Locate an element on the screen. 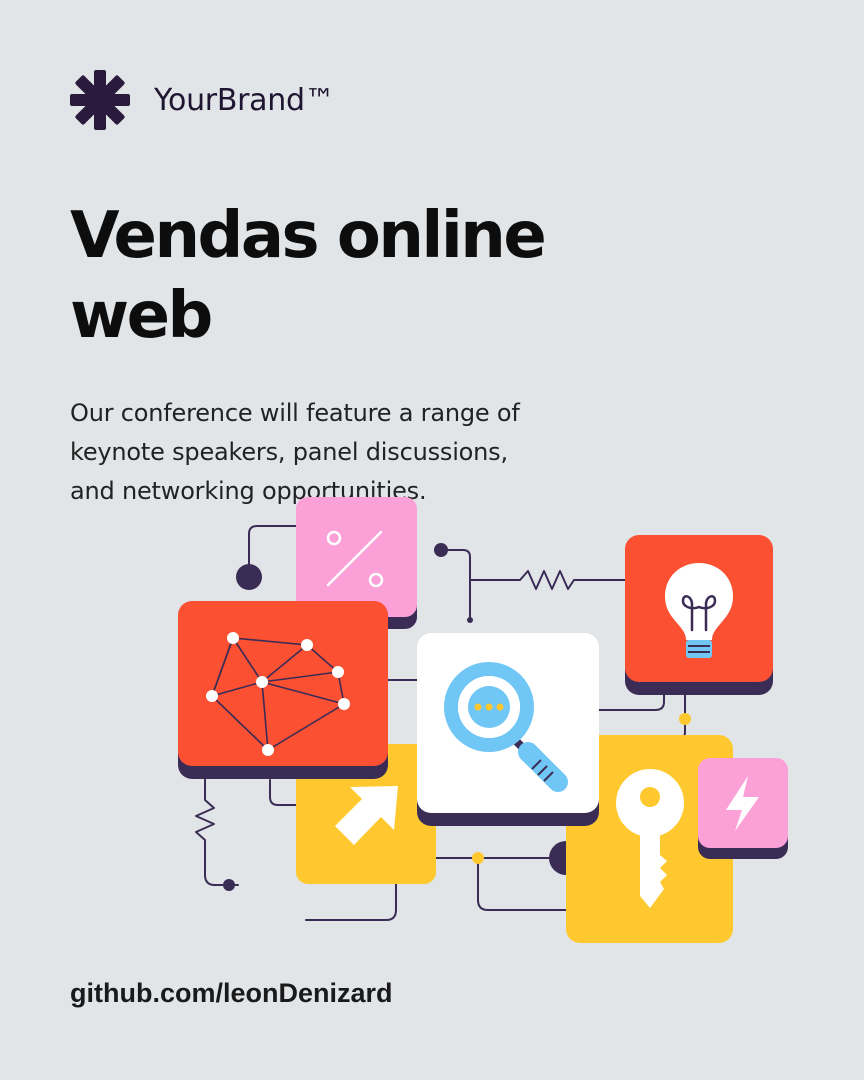 This screenshot has width=864, height=1080. lightbulb-tile is located at coordinates (699, 615).